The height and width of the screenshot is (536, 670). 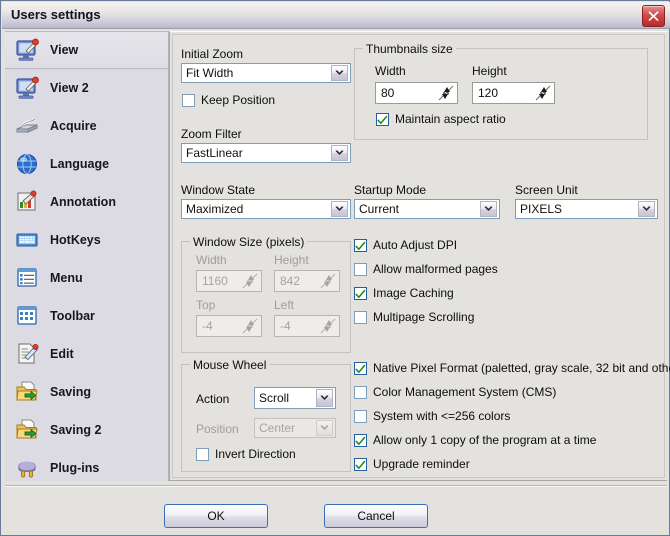 What do you see at coordinates (230, 365) in the screenshot?
I see `mouse-wheel-title: Mouse Wheel` at bounding box center [230, 365].